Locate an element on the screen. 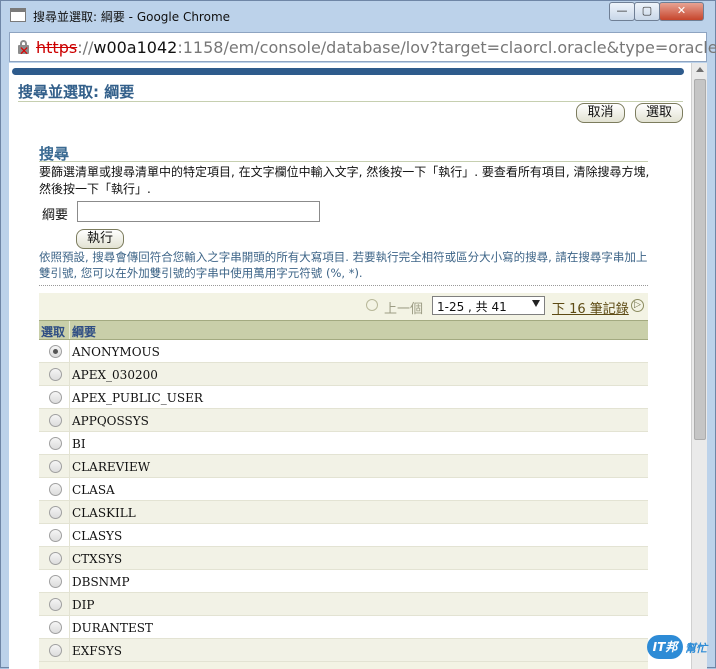 Image resolution: width=716 pixels, height=669 pixels. table-header: 選取 綱要 is located at coordinates (343, 330).